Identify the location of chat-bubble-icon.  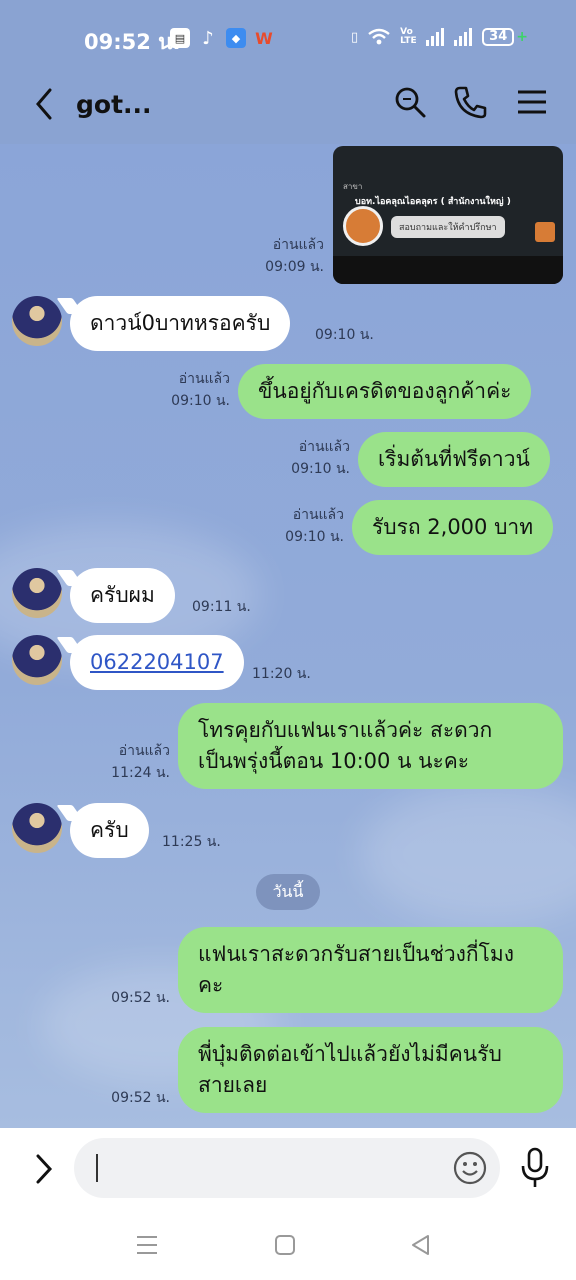
(363, 226).